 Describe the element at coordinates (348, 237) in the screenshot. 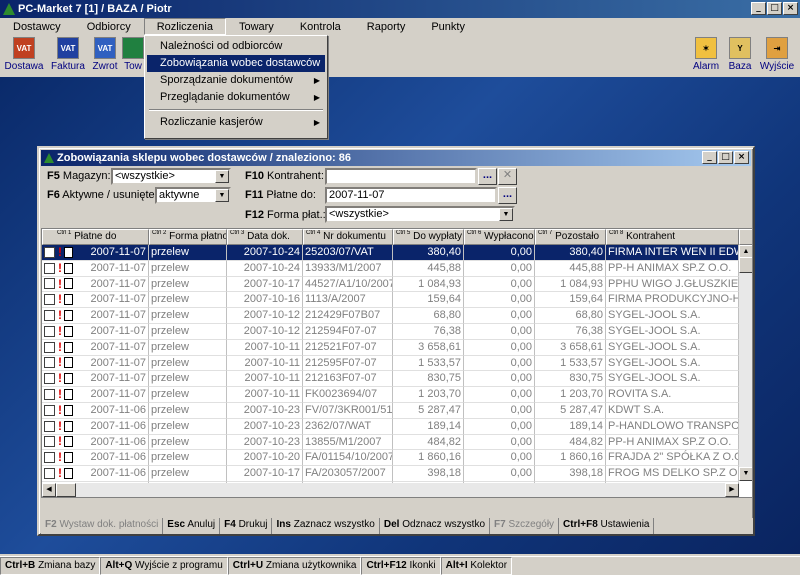

I see `column-header-nr-dokumentu: Ctrl 4 Nr dokumentu` at that location.